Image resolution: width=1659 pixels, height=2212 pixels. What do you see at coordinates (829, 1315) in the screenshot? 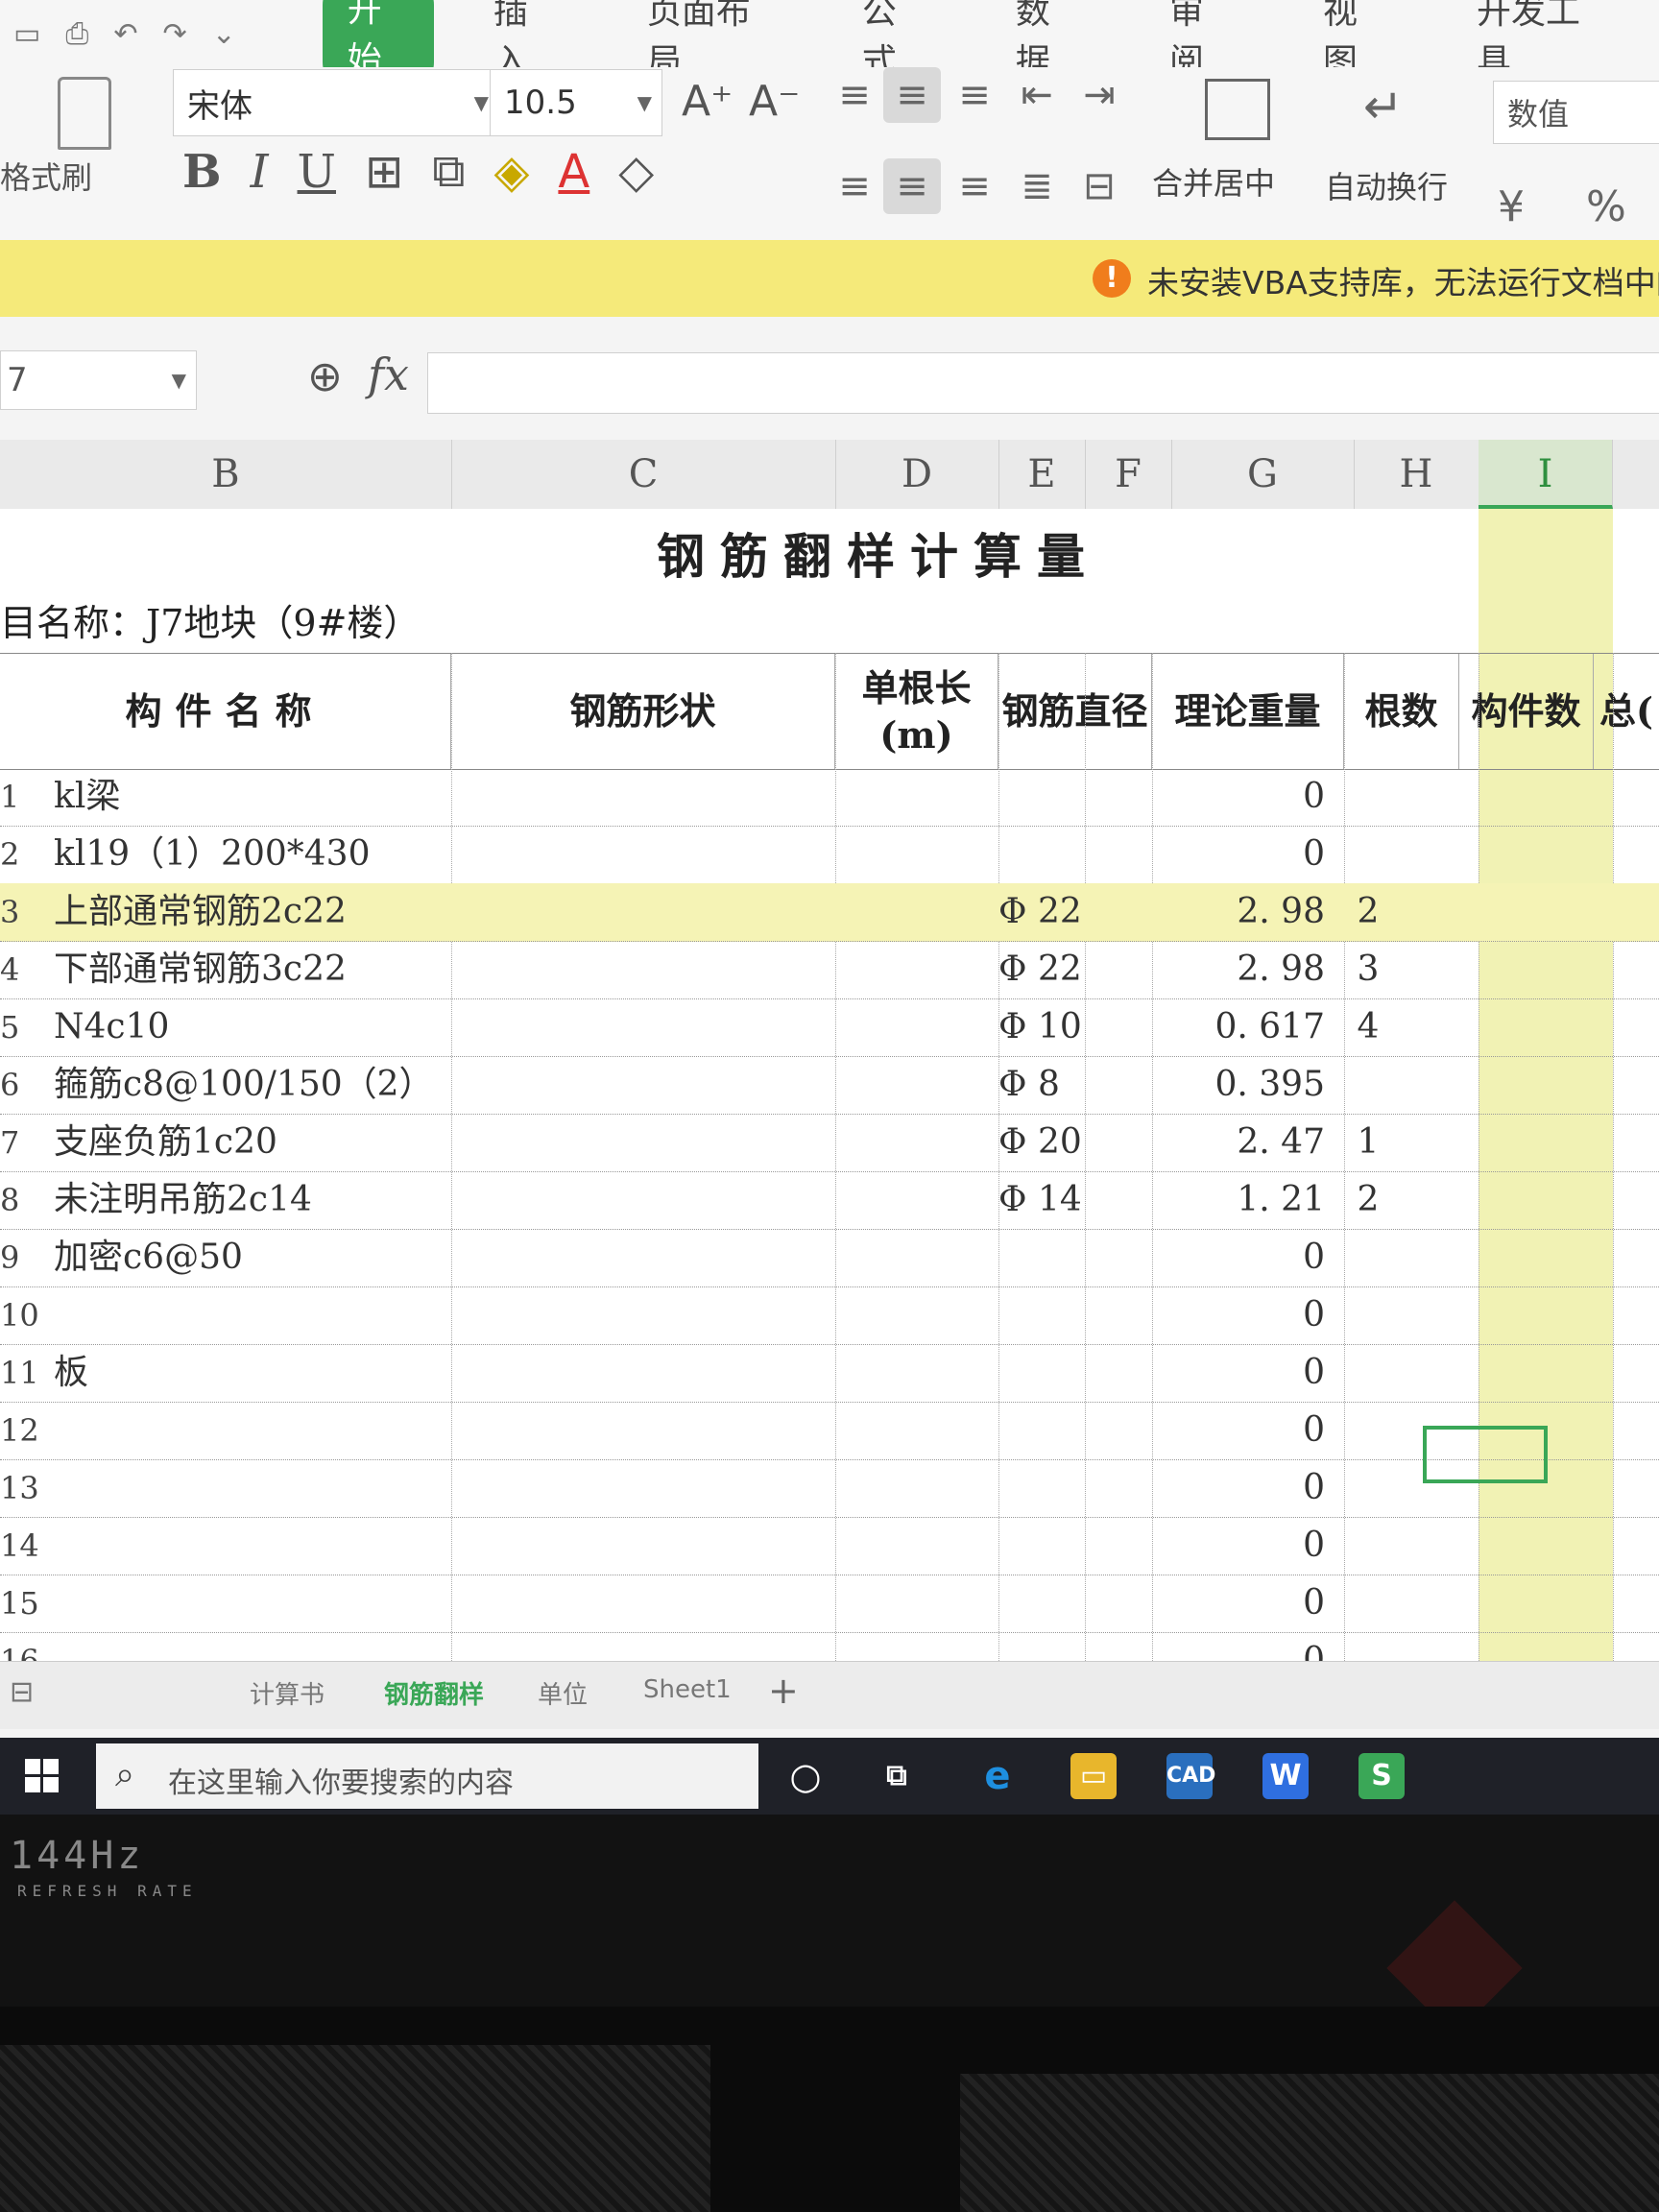
I see `table-row: 10 0` at bounding box center [829, 1315].